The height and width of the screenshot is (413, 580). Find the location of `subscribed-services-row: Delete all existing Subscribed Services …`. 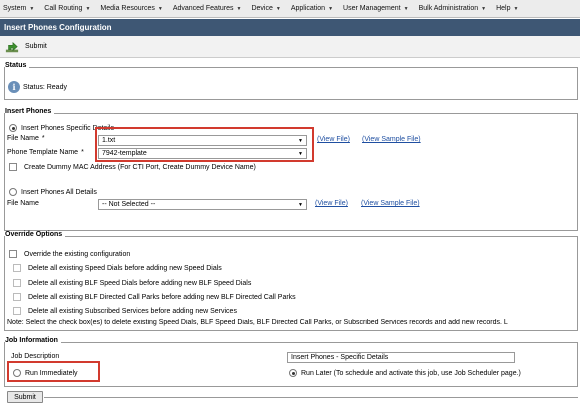

subscribed-services-row: Delete all existing Subscribed Services … is located at coordinates (125, 311).